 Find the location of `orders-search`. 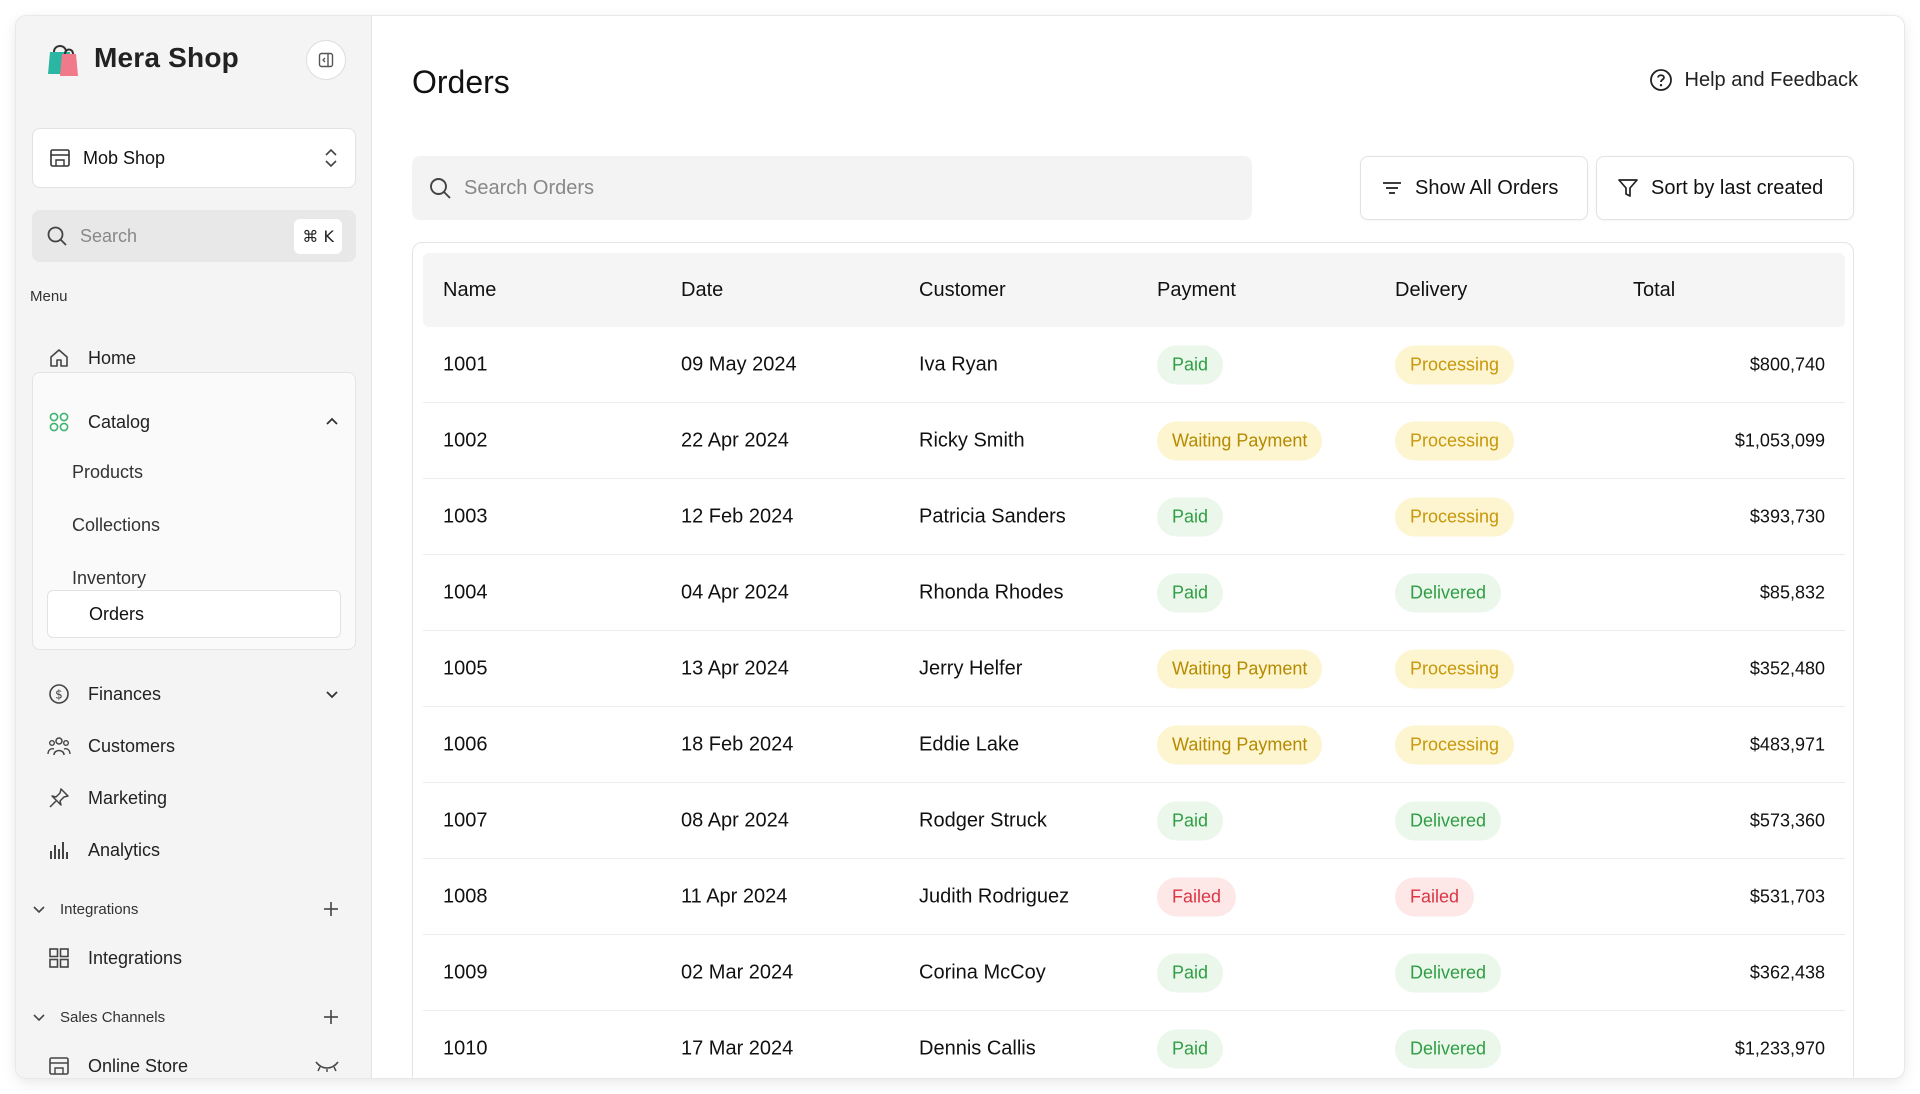

orders-search is located at coordinates (832, 188).